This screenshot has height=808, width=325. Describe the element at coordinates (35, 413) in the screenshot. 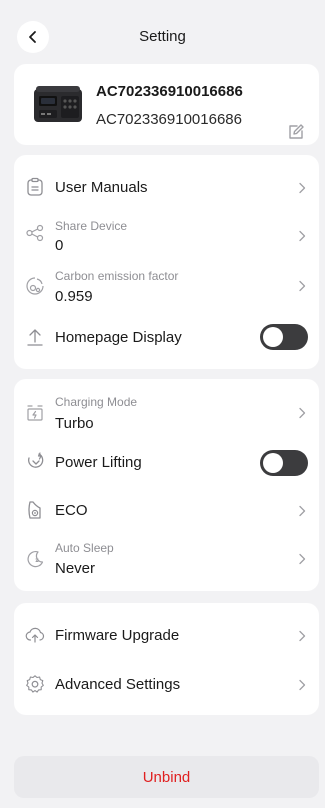

I see `battery-charging-icon` at that location.